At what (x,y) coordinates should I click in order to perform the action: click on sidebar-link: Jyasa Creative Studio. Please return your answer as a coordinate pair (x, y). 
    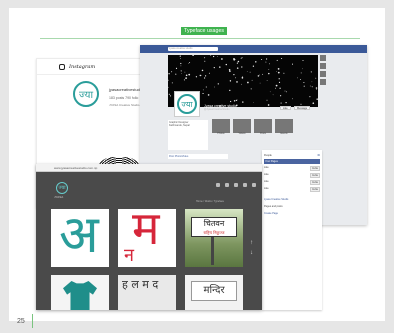
    Looking at the image, I should click on (292, 199).